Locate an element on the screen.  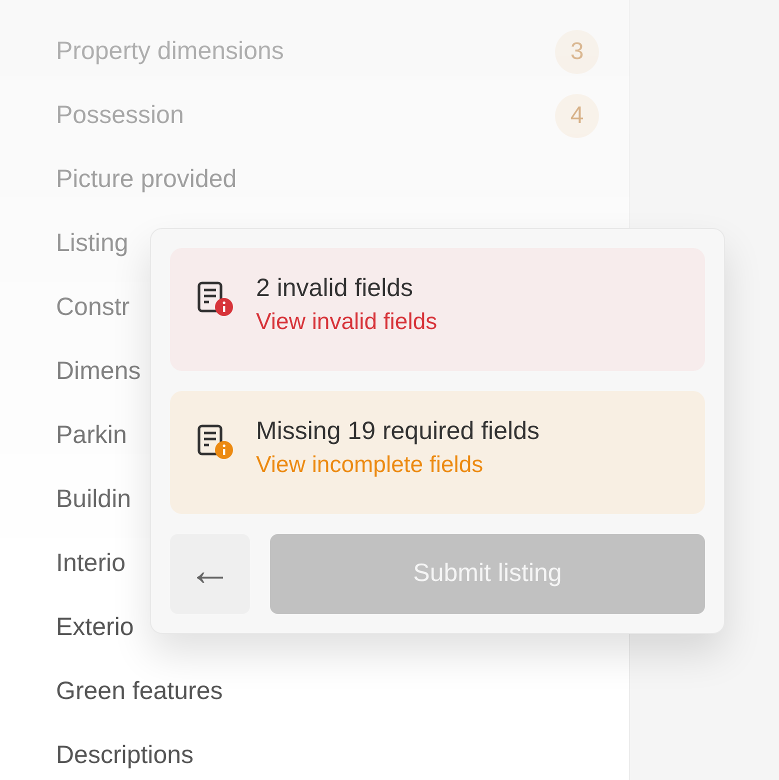
sidebar-item: Descriptions is located at coordinates (125, 756).